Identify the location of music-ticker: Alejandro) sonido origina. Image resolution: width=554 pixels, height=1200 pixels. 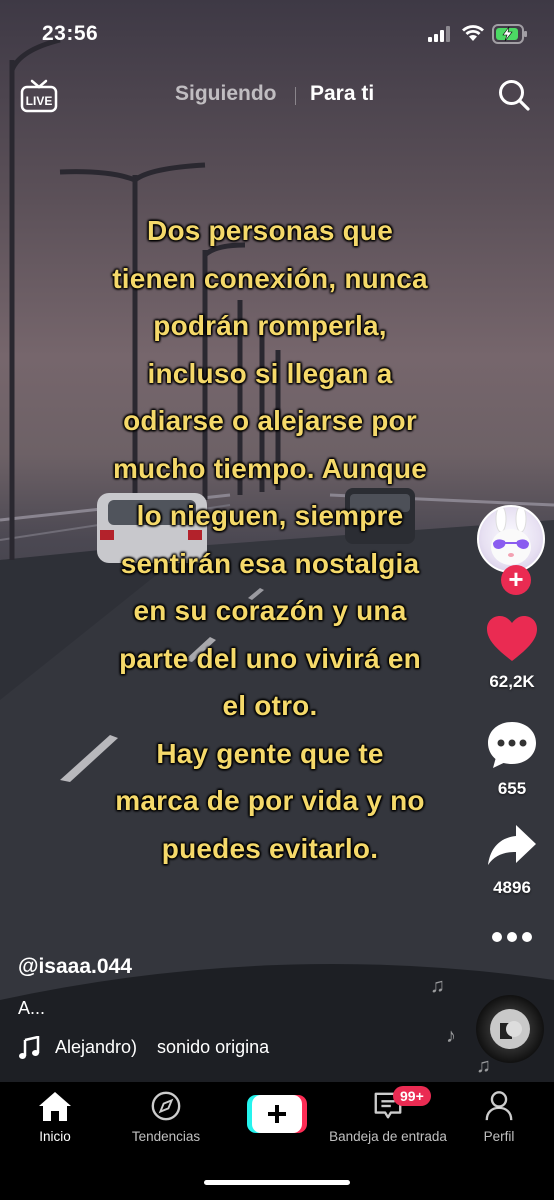
(163, 1049).